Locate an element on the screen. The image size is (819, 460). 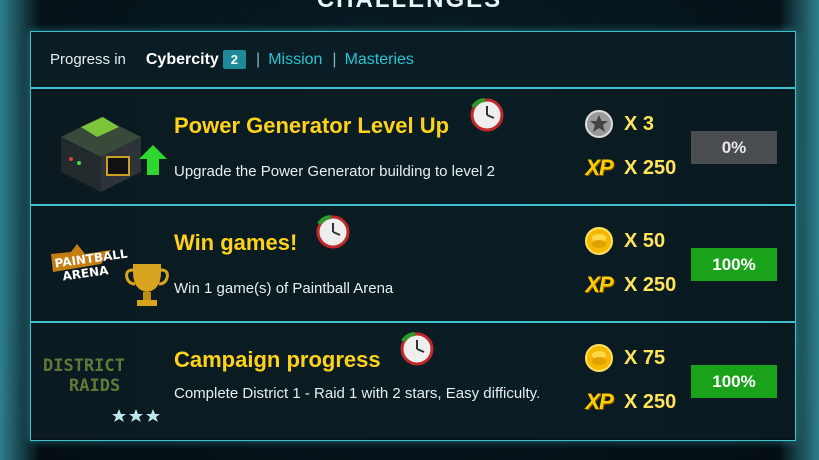
power-generator-thumbnail is located at coordinates (105, 147).